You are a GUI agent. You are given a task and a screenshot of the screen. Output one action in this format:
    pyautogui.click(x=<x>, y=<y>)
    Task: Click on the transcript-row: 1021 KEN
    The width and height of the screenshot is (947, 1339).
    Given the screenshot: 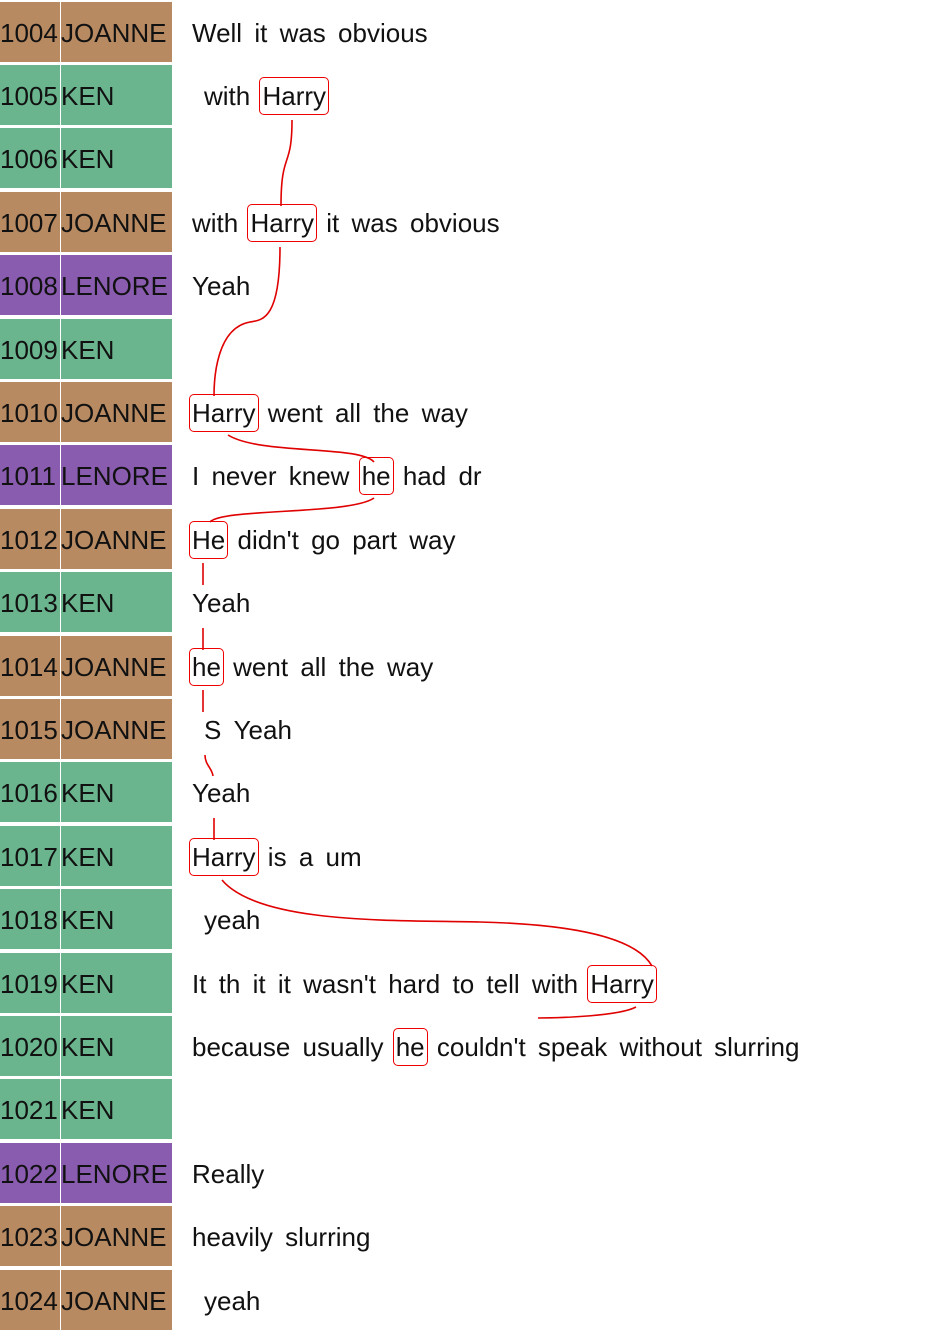 What is the action you would take?
    pyautogui.click(x=473, y=1110)
    